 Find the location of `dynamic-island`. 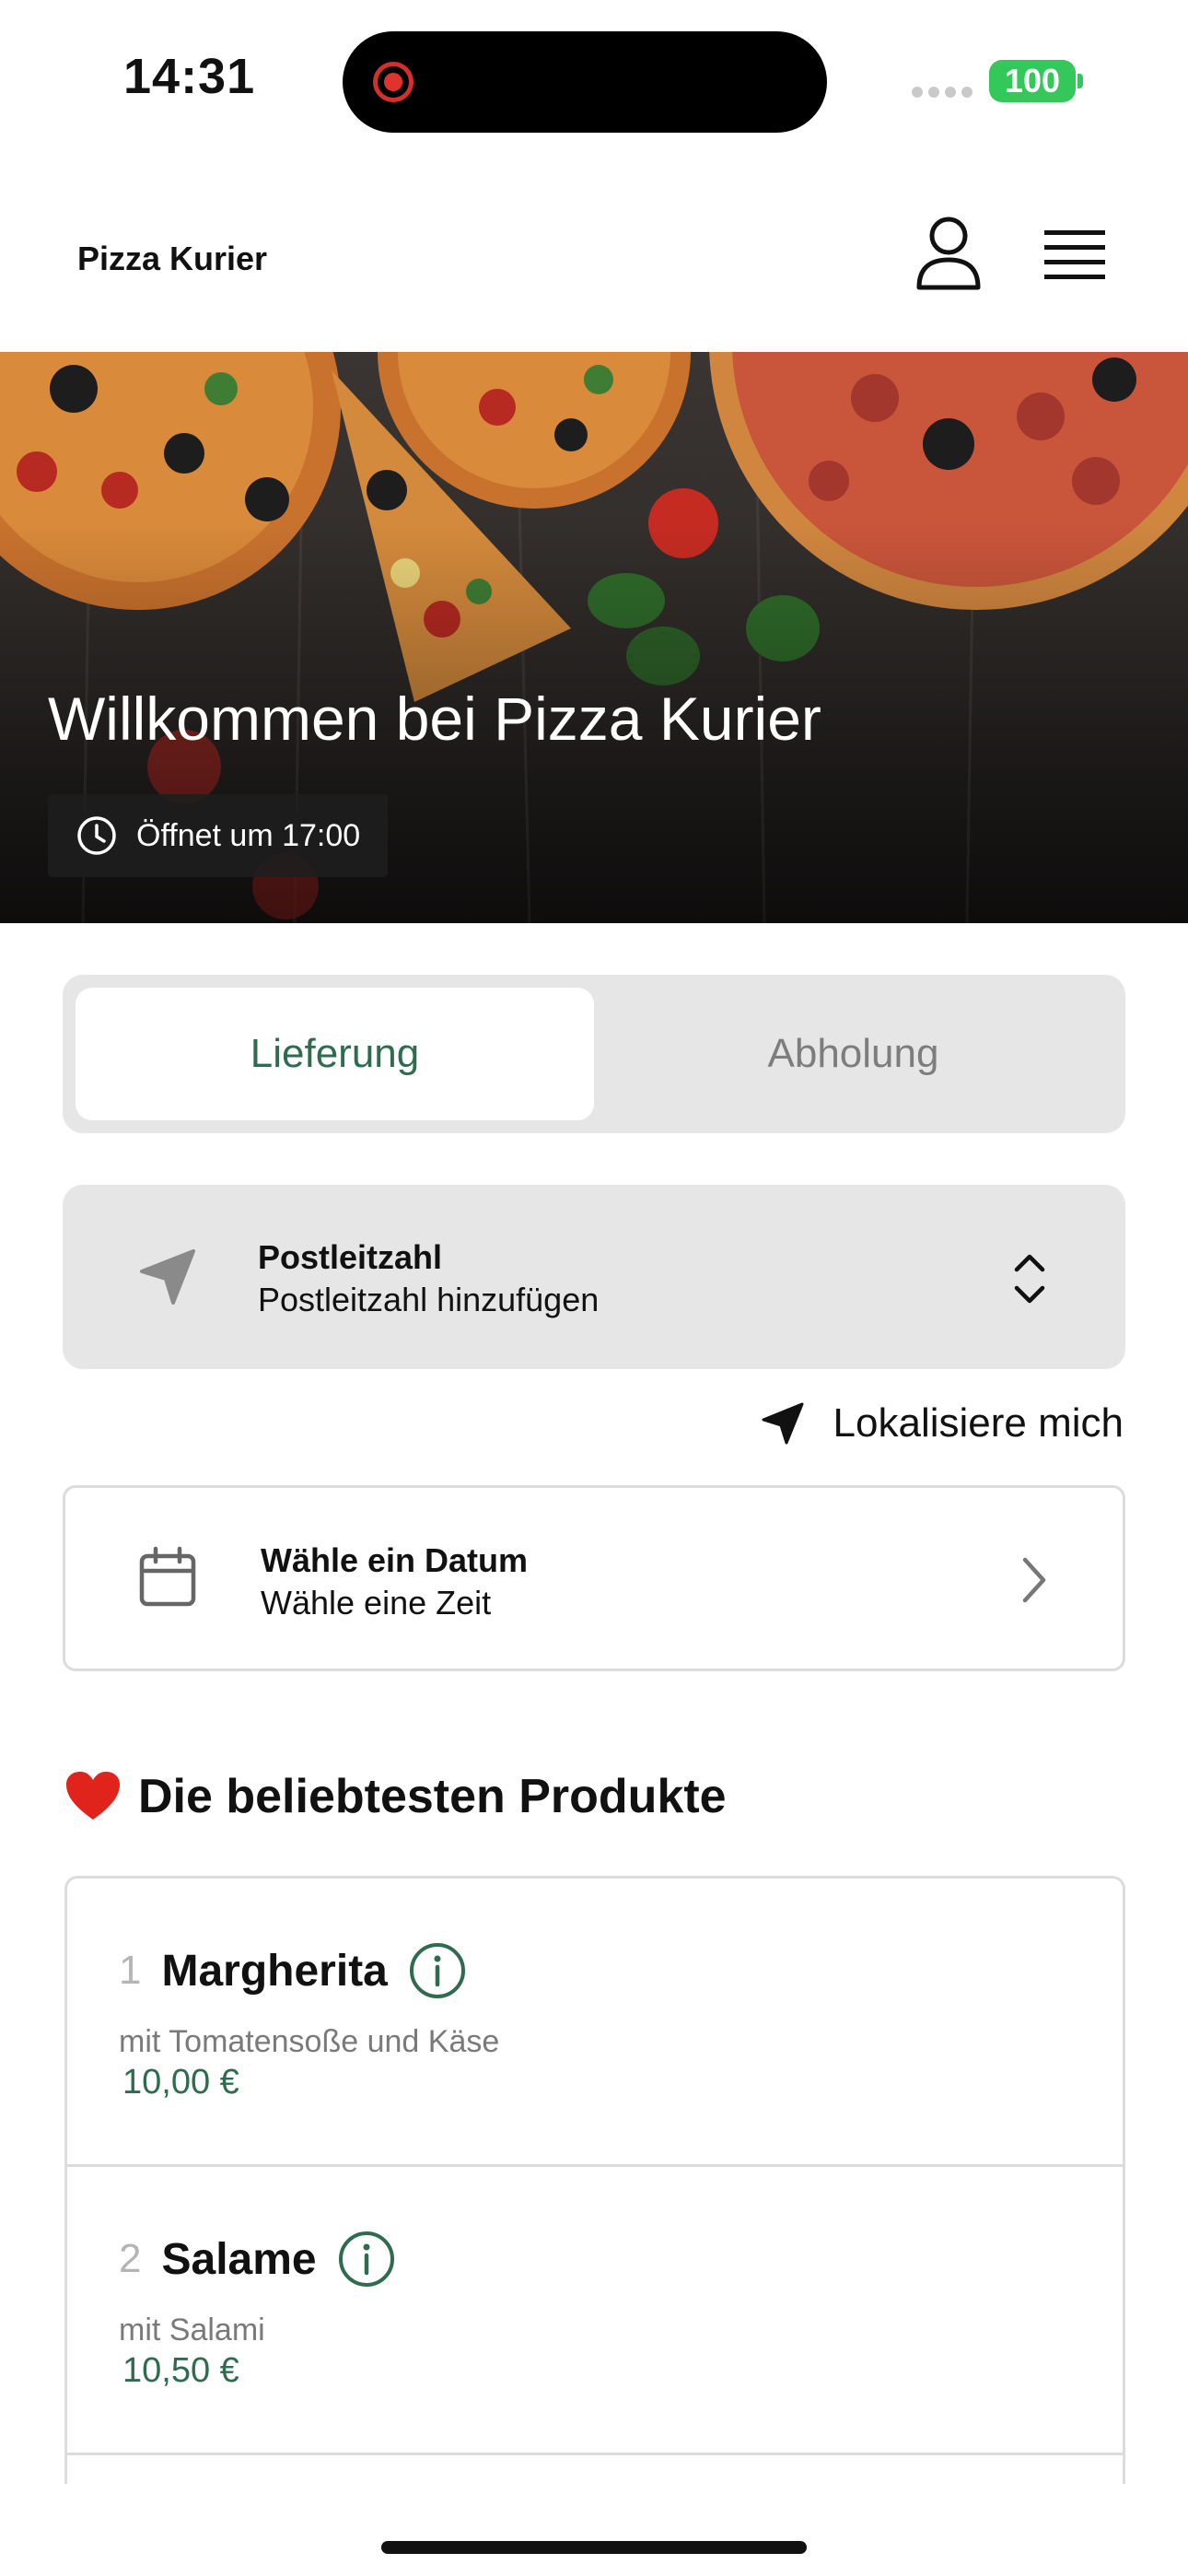

dynamic-island is located at coordinates (585, 82).